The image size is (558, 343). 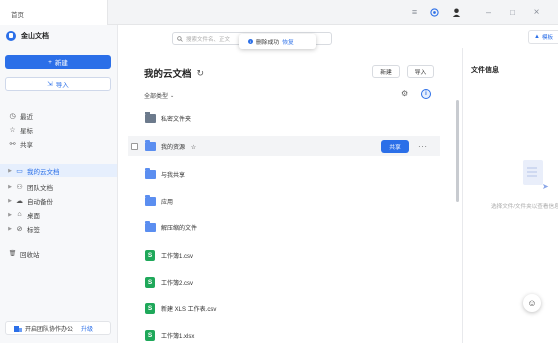 I want to click on empty-state-text: 选择文件/文件夹以查看信息, so click(x=524, y=207).